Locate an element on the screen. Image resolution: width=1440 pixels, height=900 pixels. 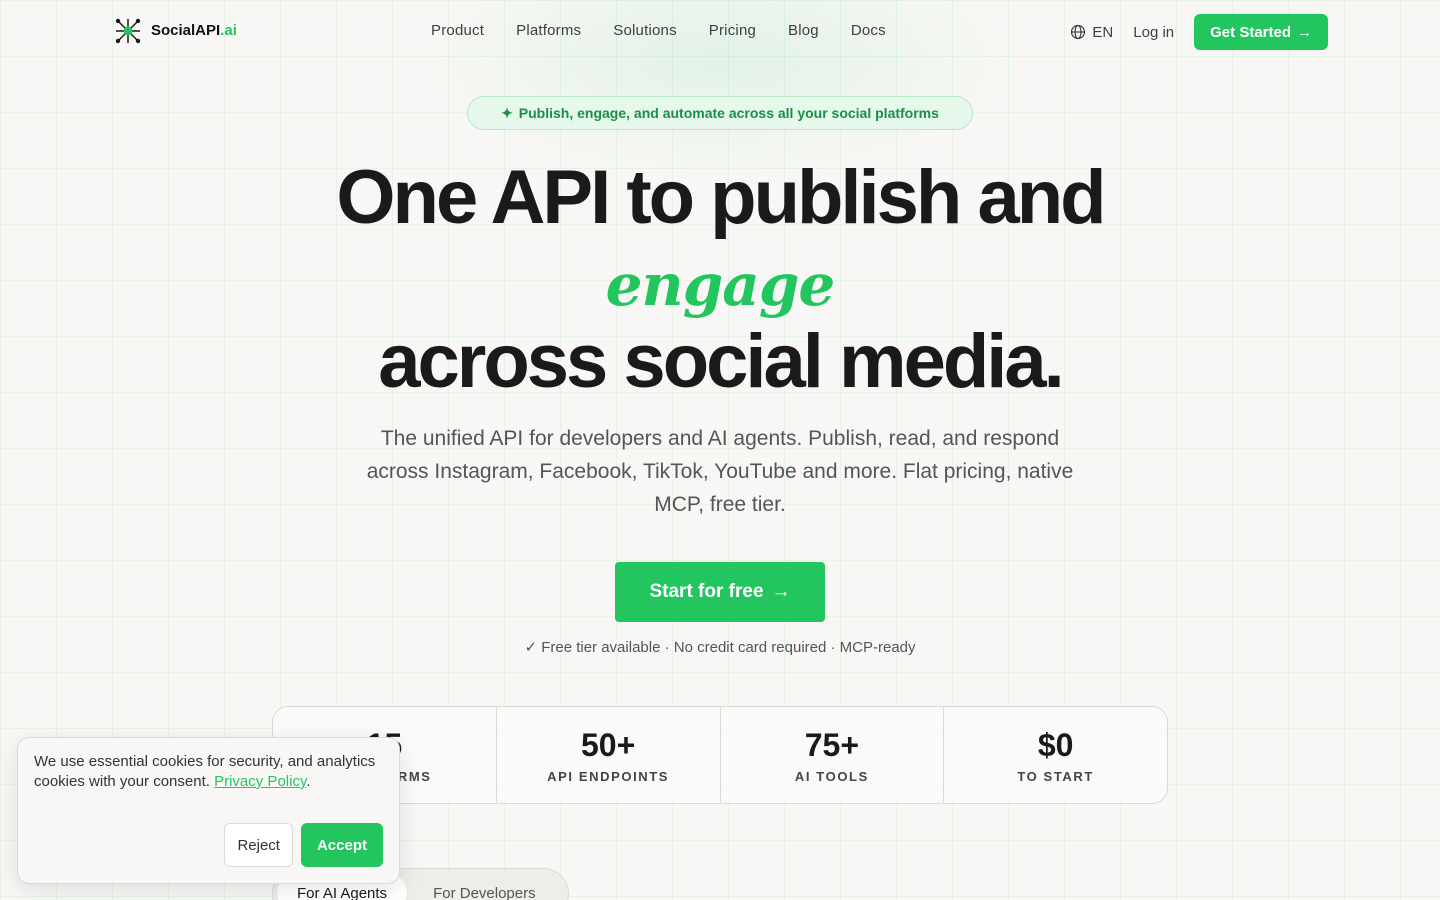
stat-price: $0 TO START is located at coordinates (1055, 755).